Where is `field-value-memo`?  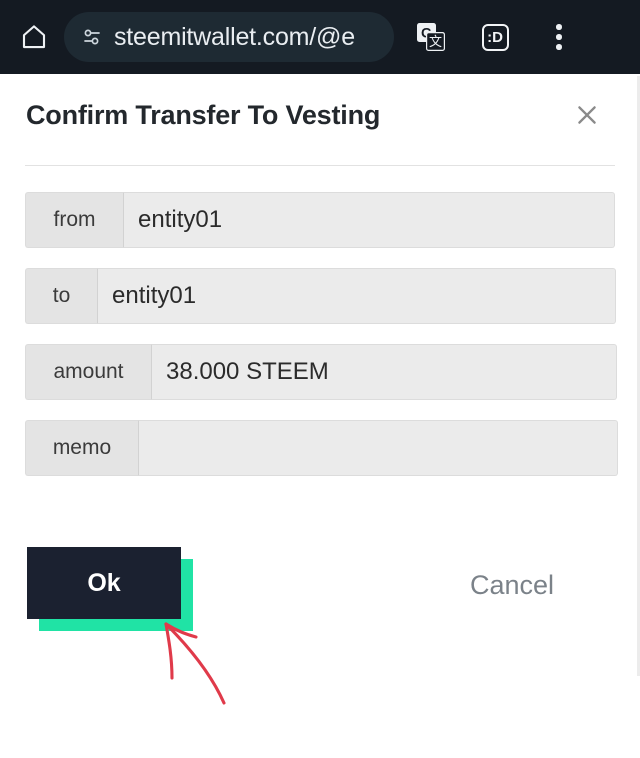 field-value-memo is located at coordinates (378, 448).